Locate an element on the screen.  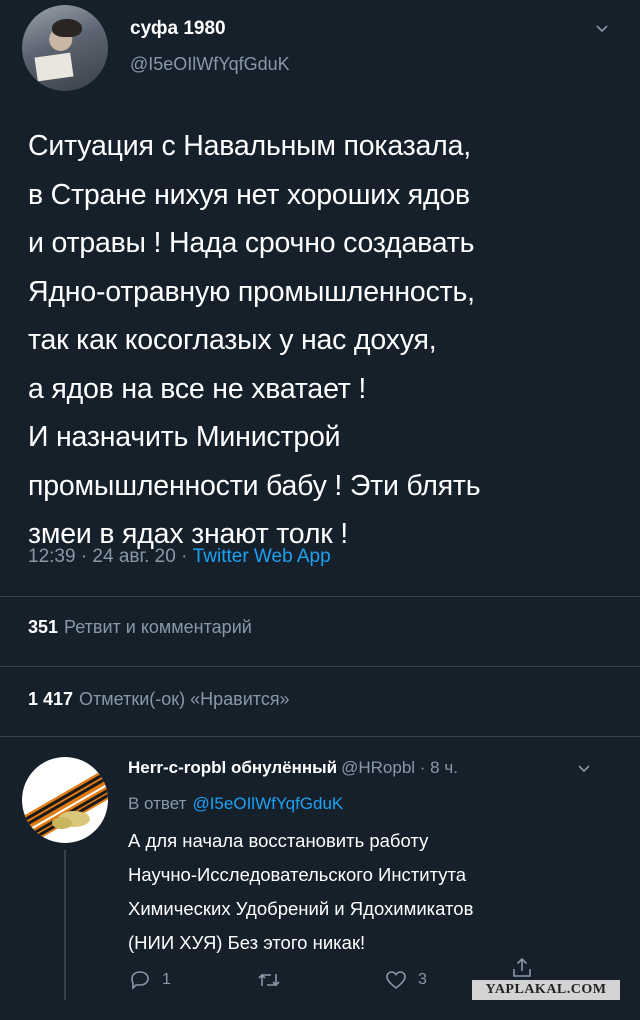
in-reply-to: В ответ @I5eOIlWfYqfGduK is located at coordinates (235, 804).